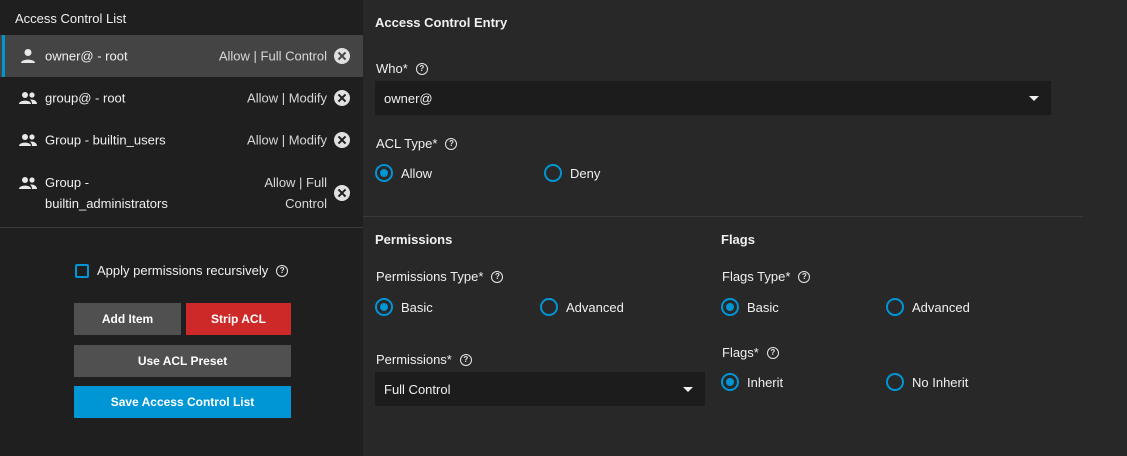 The height and width of the screenshot is (456, 1127). I want to click on add-item-button: Add Item, so click(127, 319).